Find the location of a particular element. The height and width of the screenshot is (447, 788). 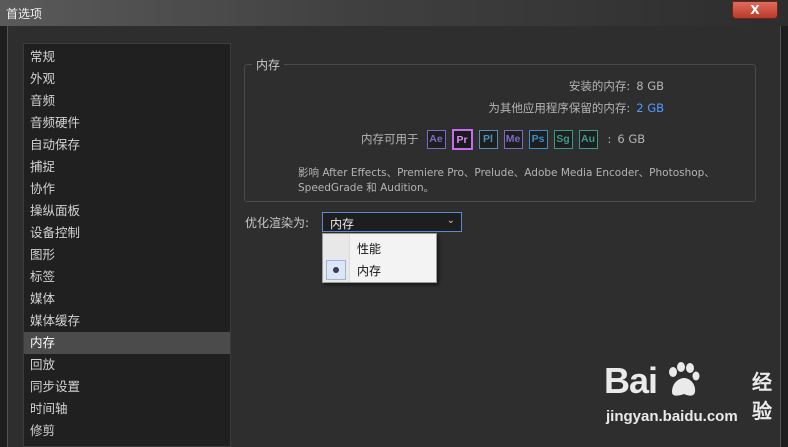

app-icon-sg: Sg is located at coordinates (563, 139).